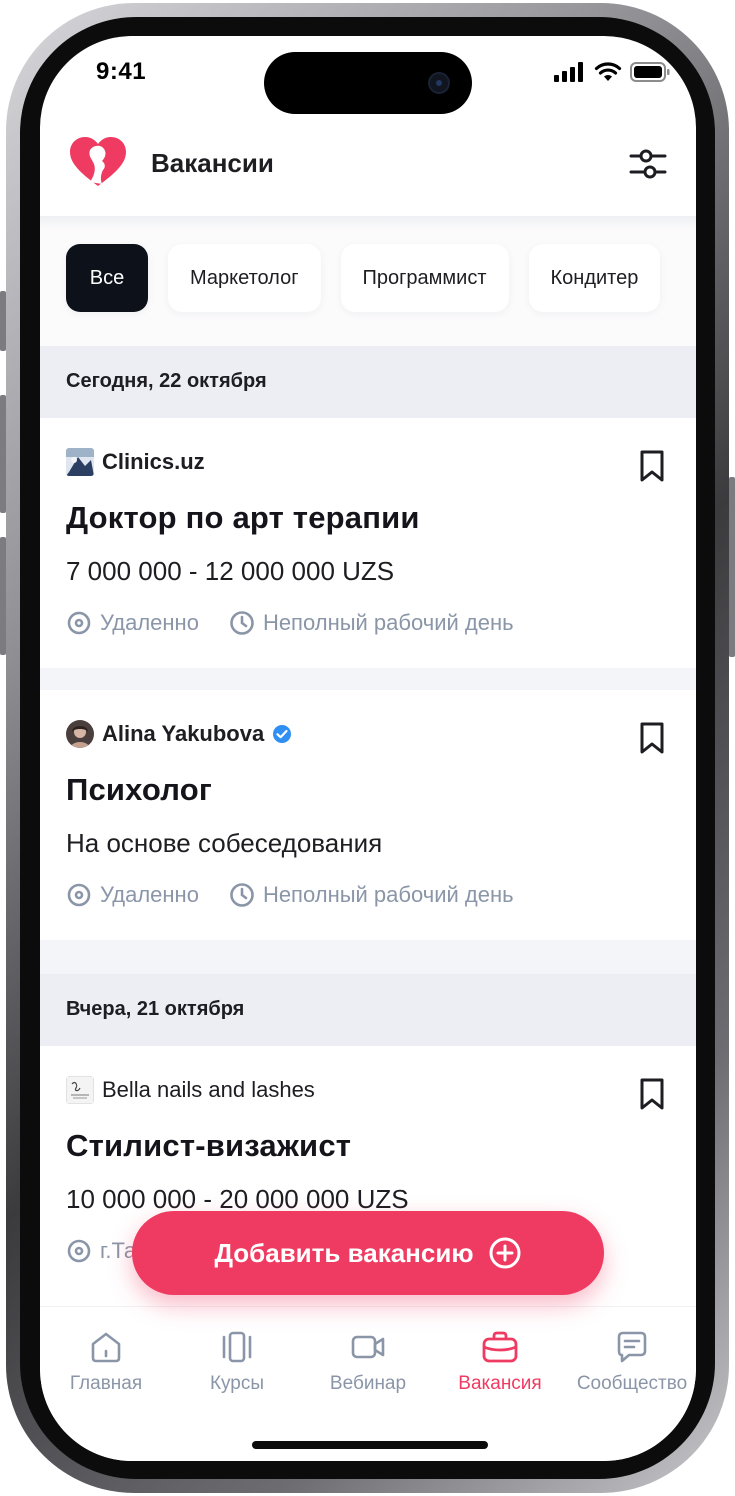 The image size is (735, 1496). Describe the element at coordinates (80, 734) in the screenshot. I see `avatar` at that location.